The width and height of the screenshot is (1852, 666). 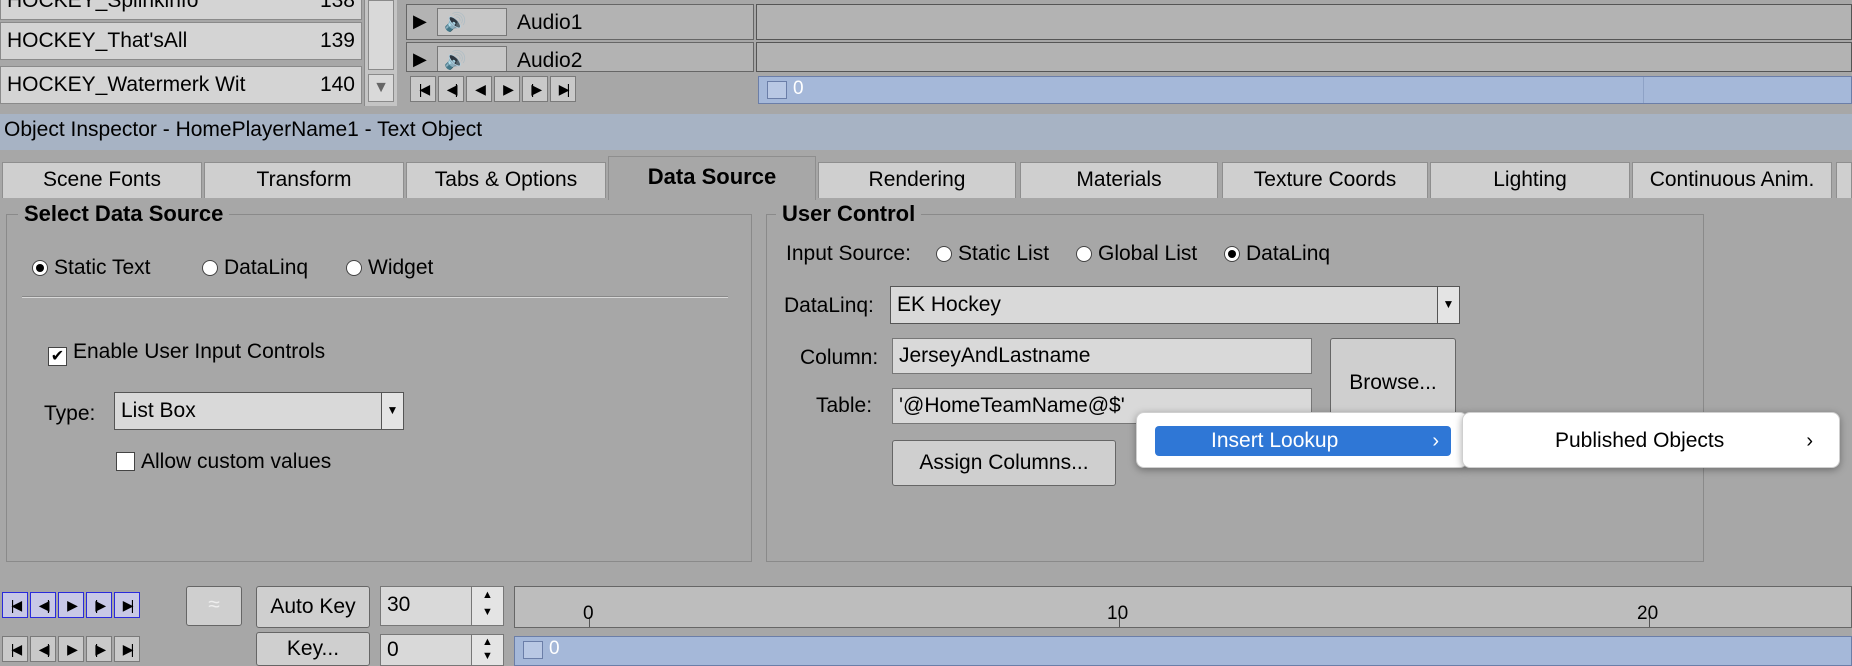 I want to click on play-reverse-icon: ◀, so click(x=479, y=89).